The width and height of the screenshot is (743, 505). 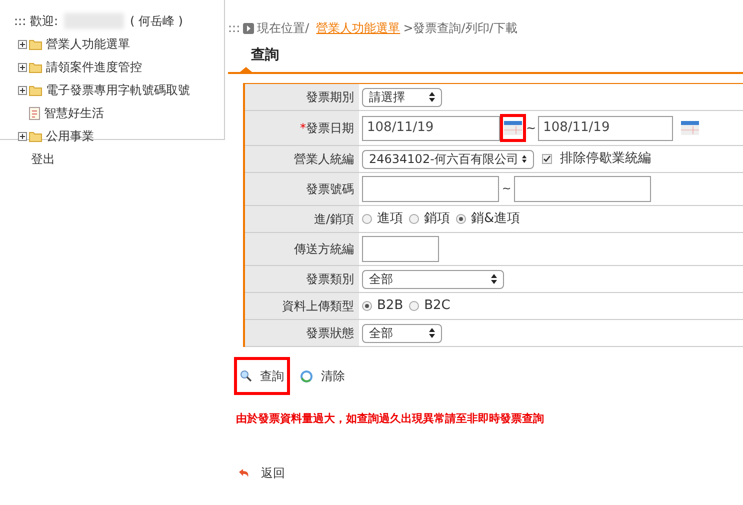 What do you see at coordinates (330, 128) in the screenshot?
I see `label-text: 發票日期` at bounding box center [330, 128].